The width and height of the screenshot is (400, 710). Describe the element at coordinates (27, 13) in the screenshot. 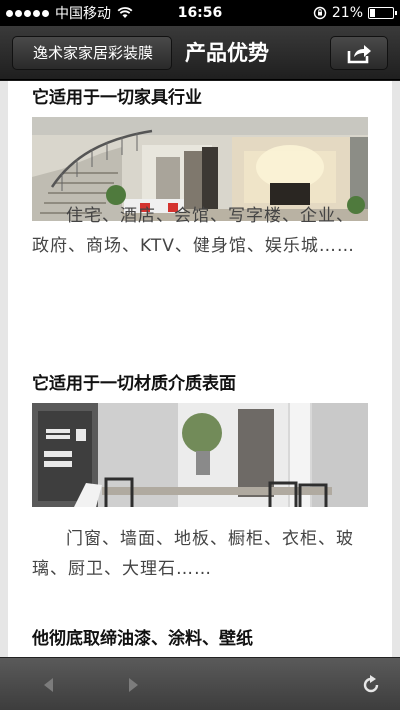

I see `signal-strength-icon` at that location.